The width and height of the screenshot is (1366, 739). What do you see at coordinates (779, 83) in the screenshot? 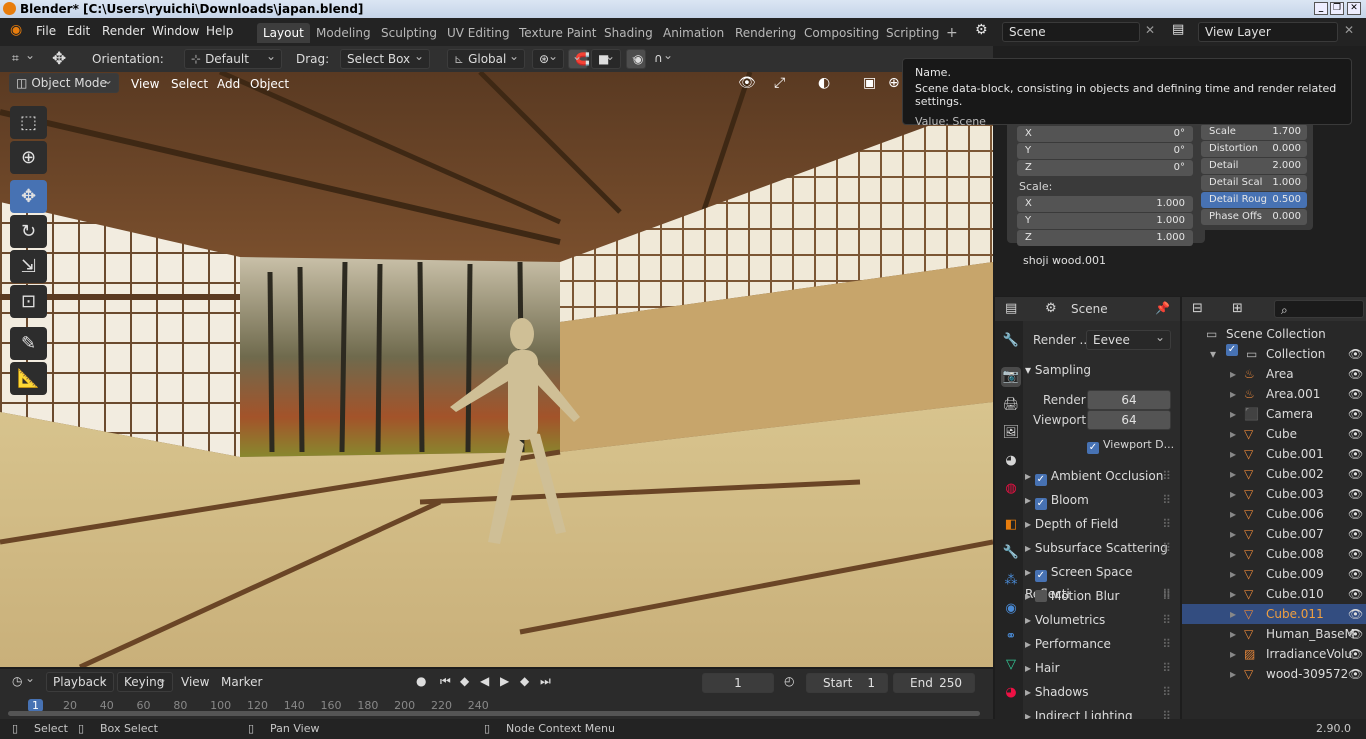
I see `gizmo-icon: ⤢` at bounding box center [779, 83].